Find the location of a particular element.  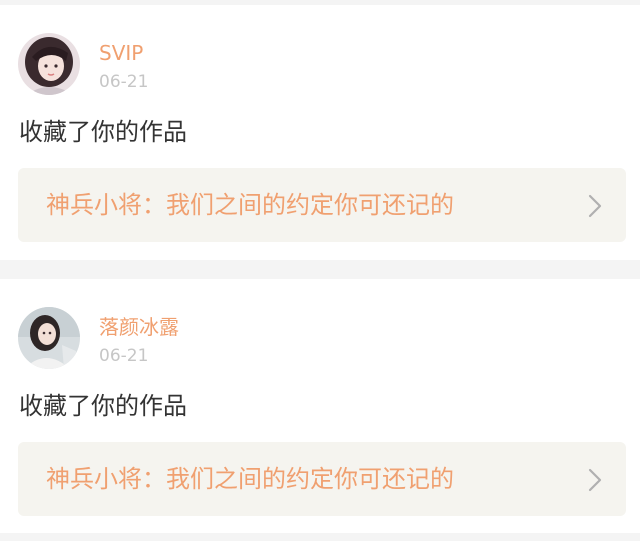

username-label: 落颜冰露 is located at coordinates (139, 327).